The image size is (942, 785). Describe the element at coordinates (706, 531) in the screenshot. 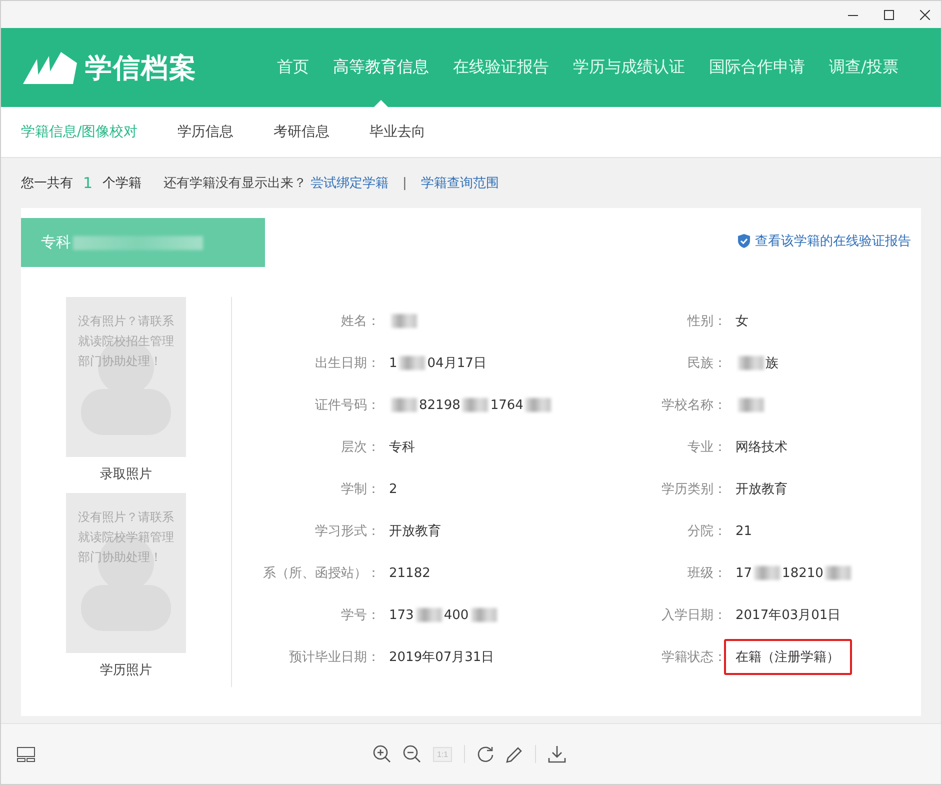

I see `field-label: 分院：` at that location.